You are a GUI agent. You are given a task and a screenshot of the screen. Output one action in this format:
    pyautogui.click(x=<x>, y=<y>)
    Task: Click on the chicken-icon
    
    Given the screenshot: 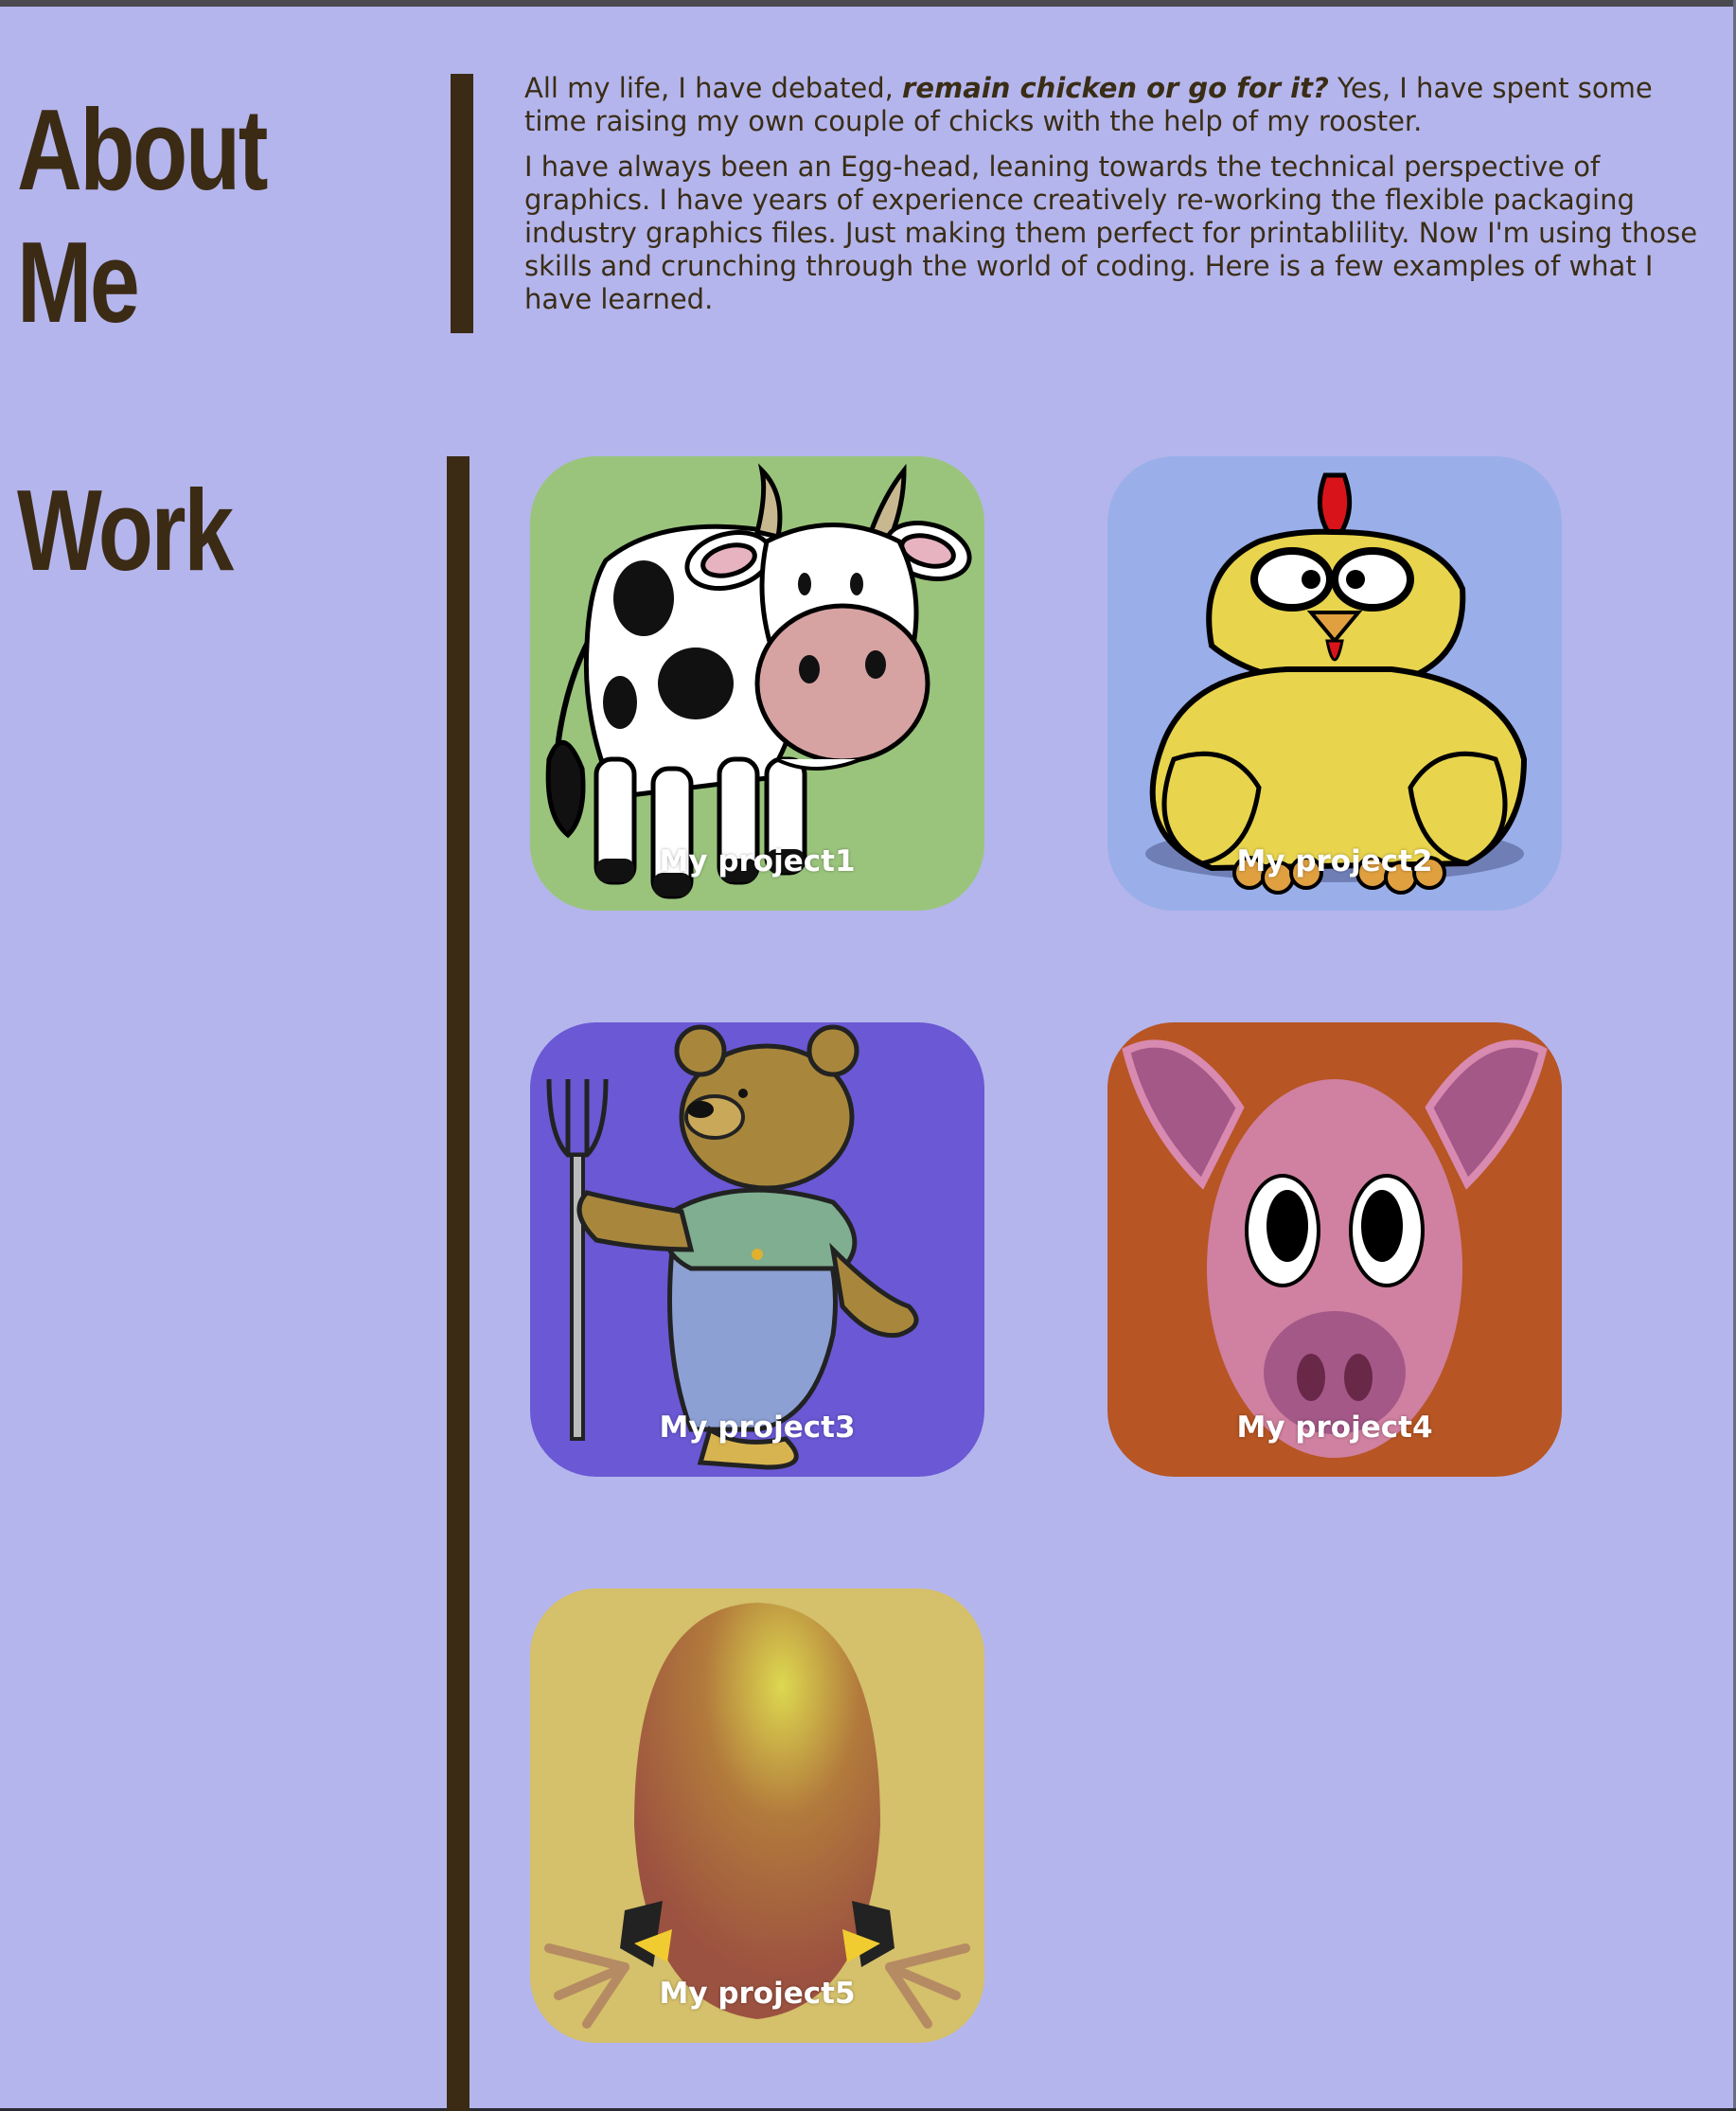 What is the action you would take?
    pyautogui.click(x=1336, y=683)
    